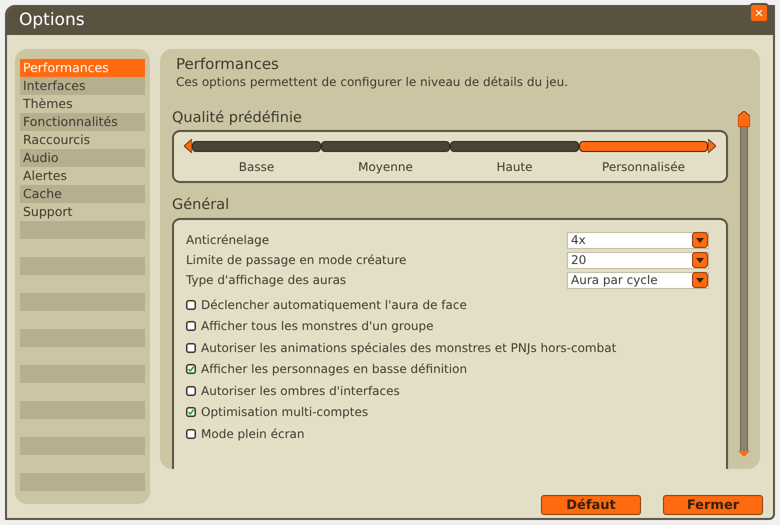 The height and width of the screenshot is (525, 780). What do you see at coordinates (591, 505) in the screenshot?
I see `dialog-button: Défaut` at bounding box center [591, 505].